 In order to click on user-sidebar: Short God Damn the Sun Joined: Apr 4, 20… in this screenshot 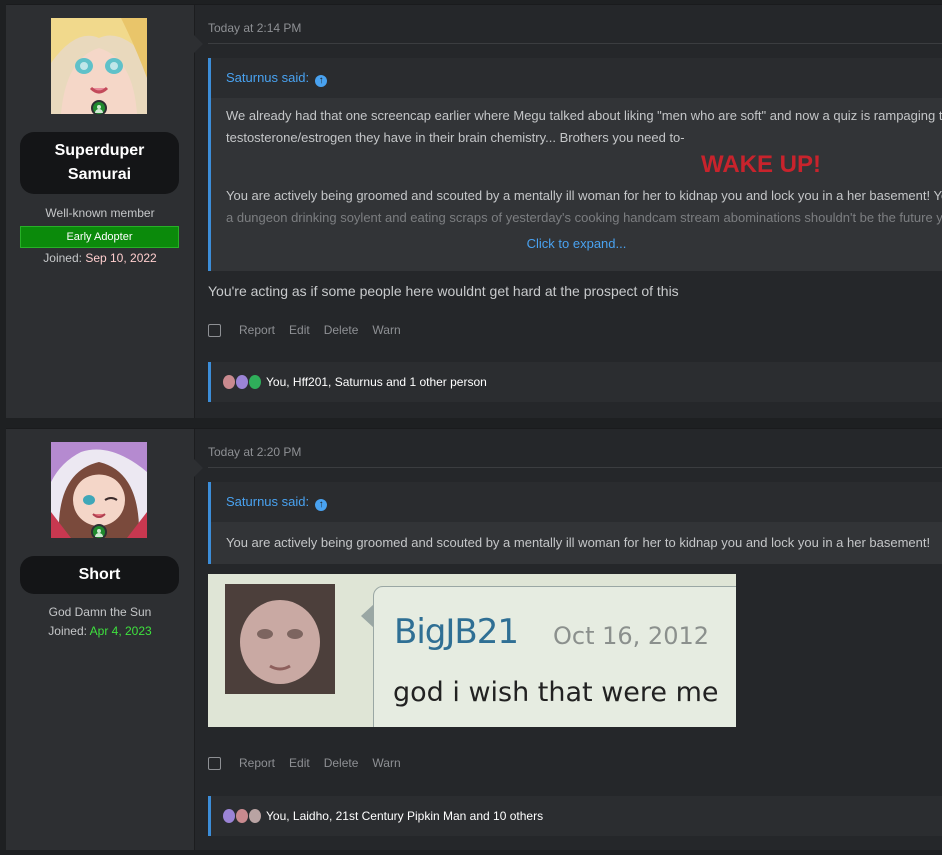, I will do `click(104, 639)`.